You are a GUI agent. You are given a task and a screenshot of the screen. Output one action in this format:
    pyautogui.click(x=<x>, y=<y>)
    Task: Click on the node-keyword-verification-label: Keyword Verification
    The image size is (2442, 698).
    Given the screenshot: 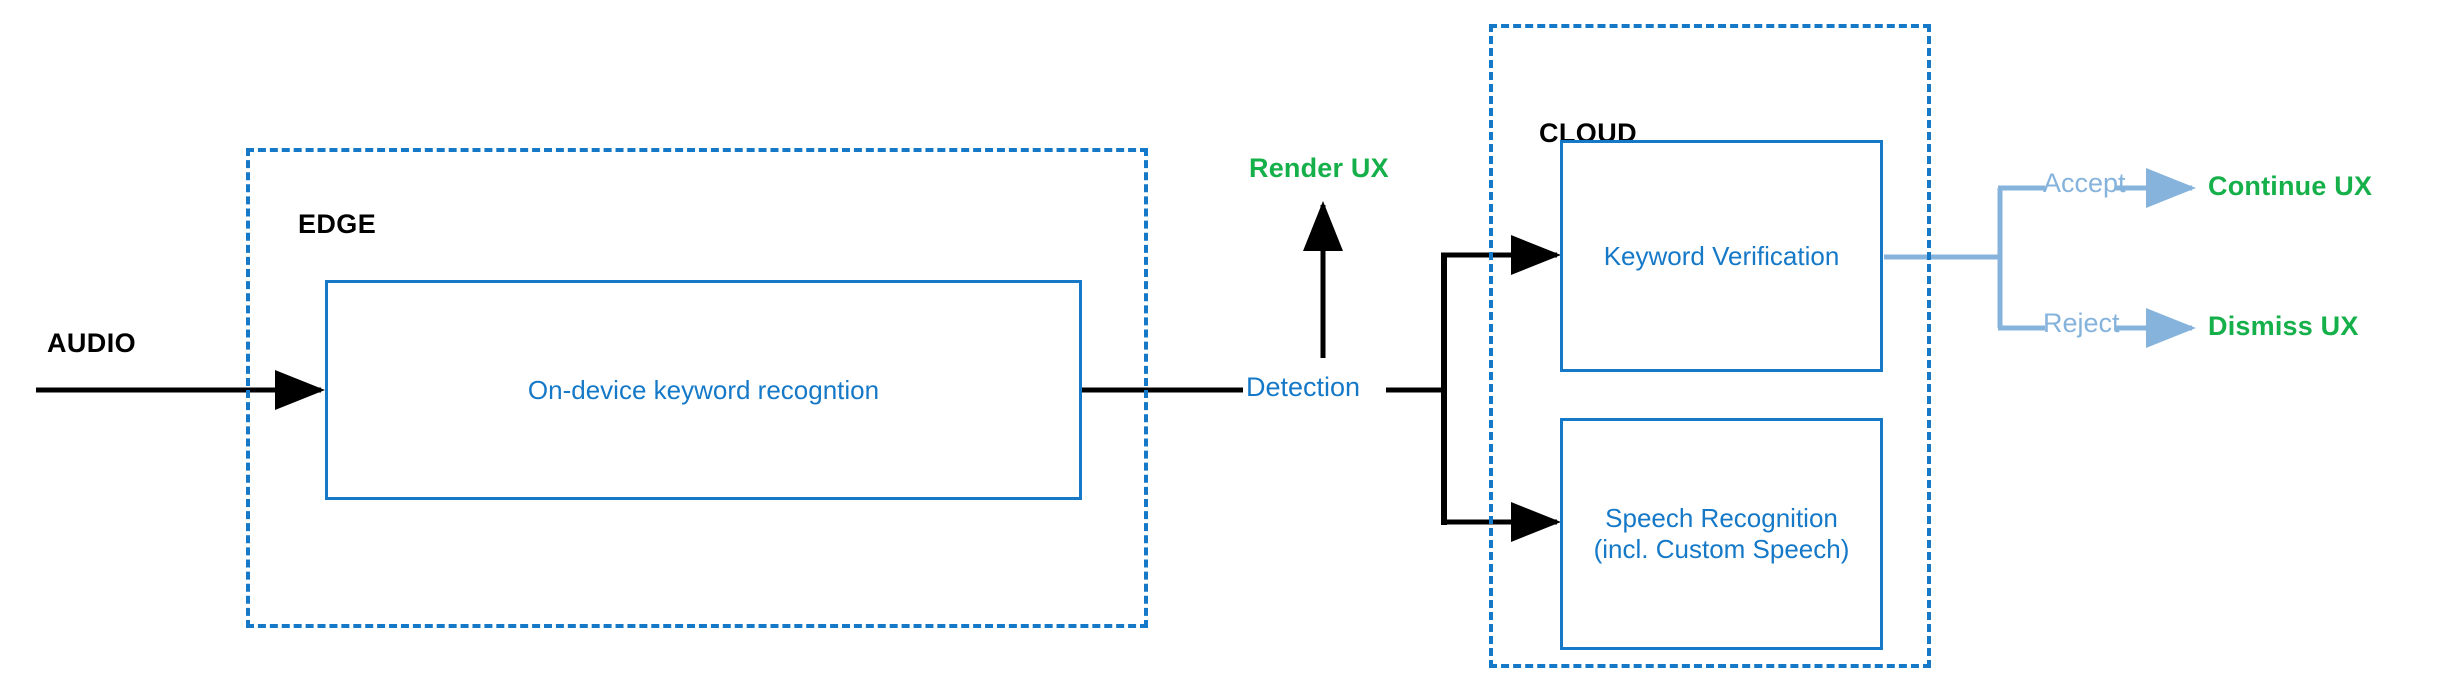 What is the action you would take?
    pyautogui.click(x=1721, y=255)
    